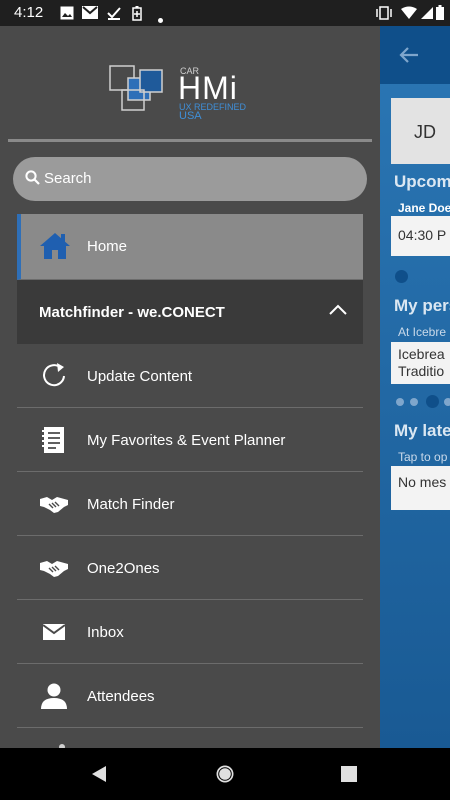 The width and height of the screenshot is (450, 800). Describe the element at coordinates (107, 246) in the screenshot. I see `menu-item-label: Home` at that location.